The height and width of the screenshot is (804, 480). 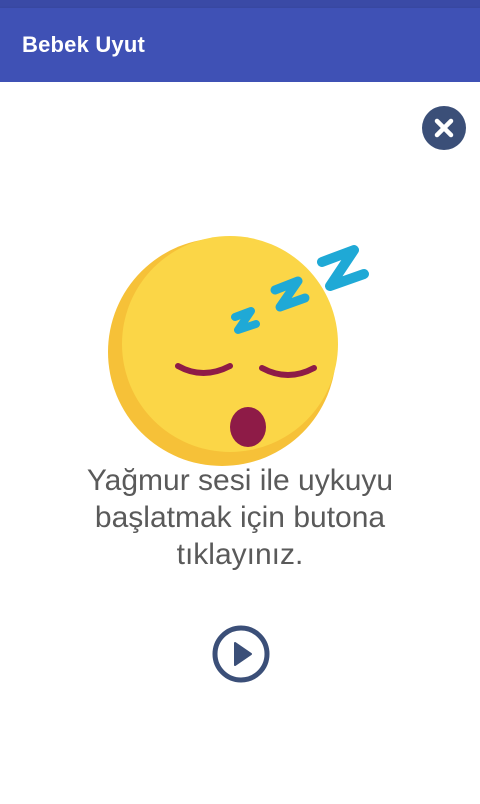 I want to click on play-icon, so click(x=241, y=654).